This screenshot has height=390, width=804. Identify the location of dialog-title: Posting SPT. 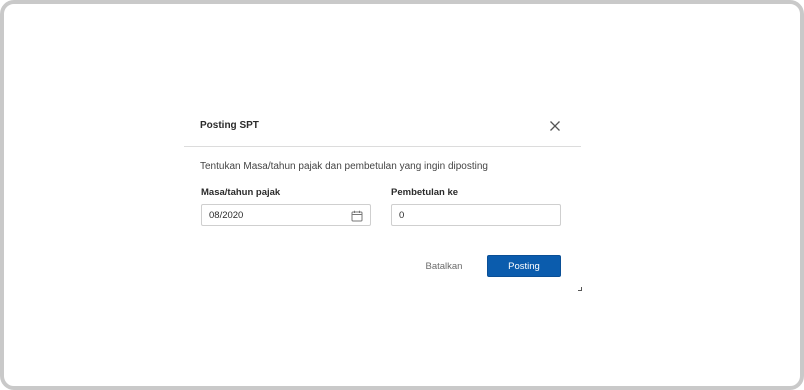
(229, 125).